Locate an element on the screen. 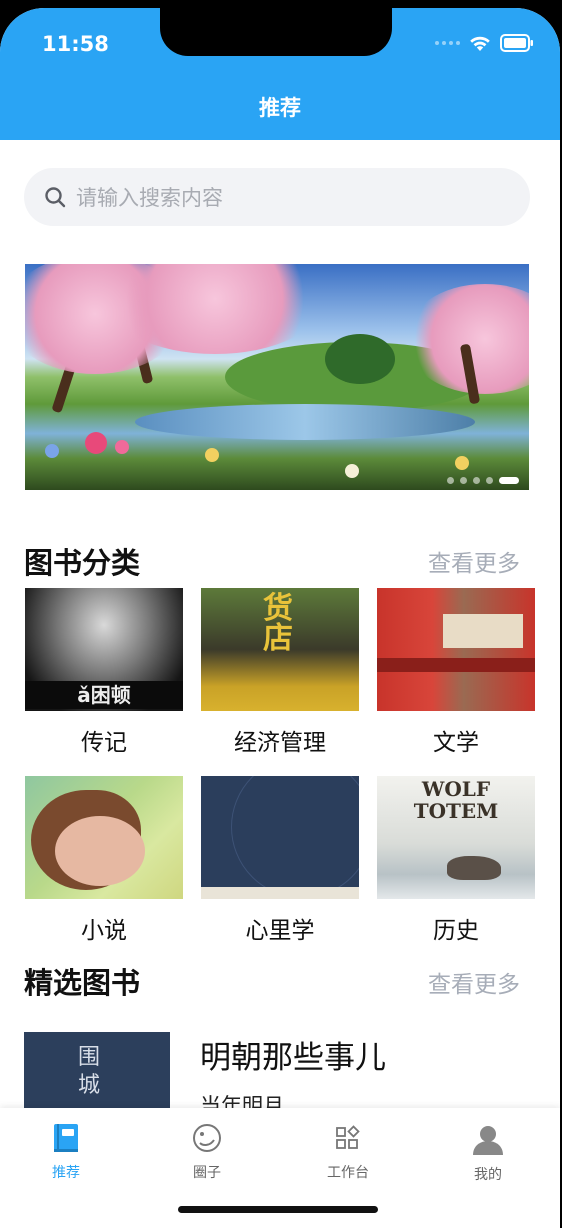 The image size is (562, 1228). cover-pattern is located at coordinates (295, 837).